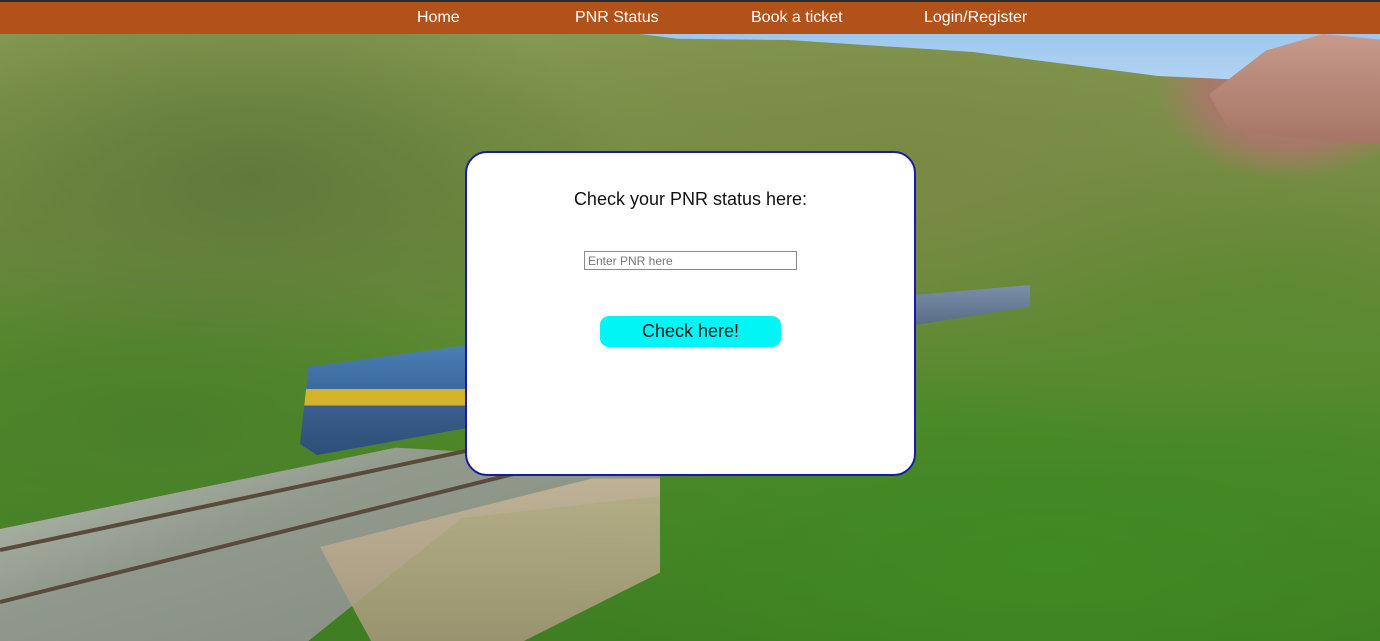 The height and width of the screenshot is (641, 1380). What do you see at coordinates (690, 331) in the screenshot?
I see `check-pnr-button: Check here!` at bounding box center [690, 331].